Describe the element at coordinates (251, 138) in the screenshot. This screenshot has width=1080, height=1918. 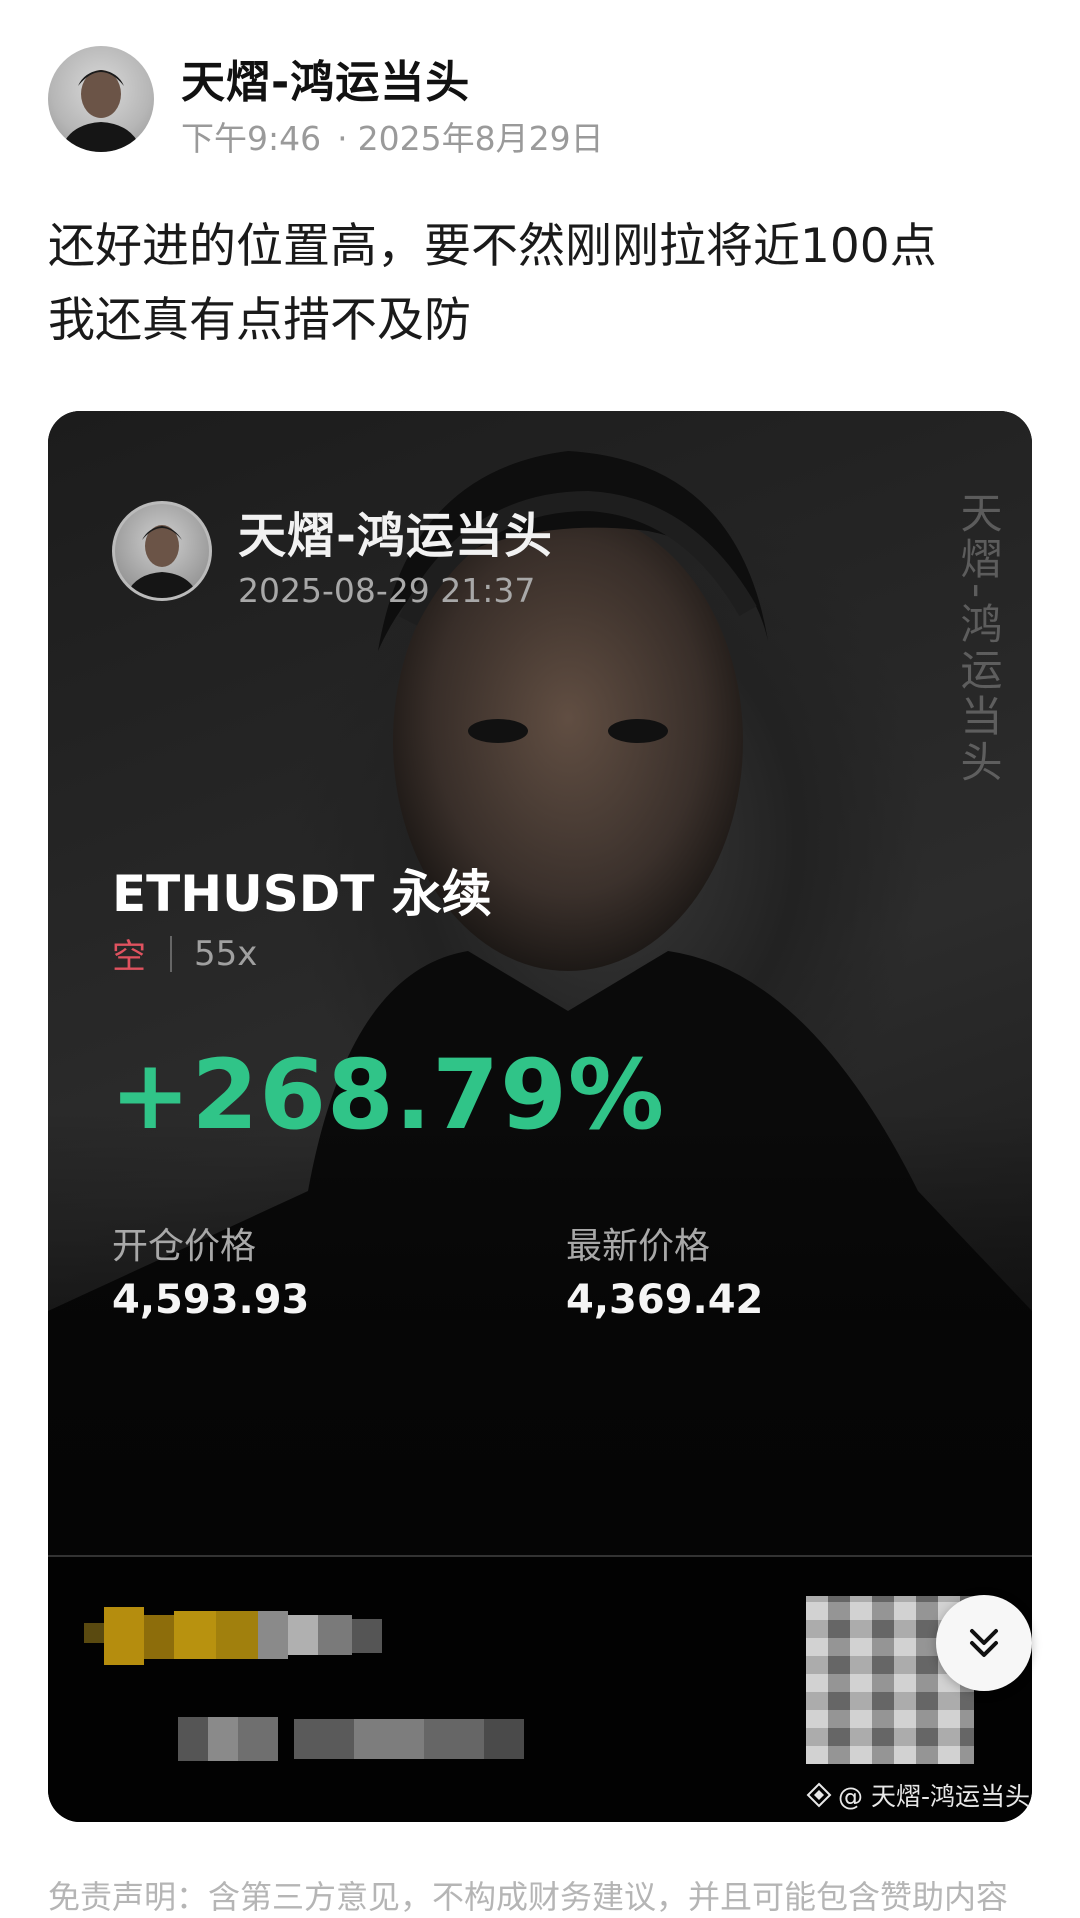
I see `post-time: 下午9:46` at that location.